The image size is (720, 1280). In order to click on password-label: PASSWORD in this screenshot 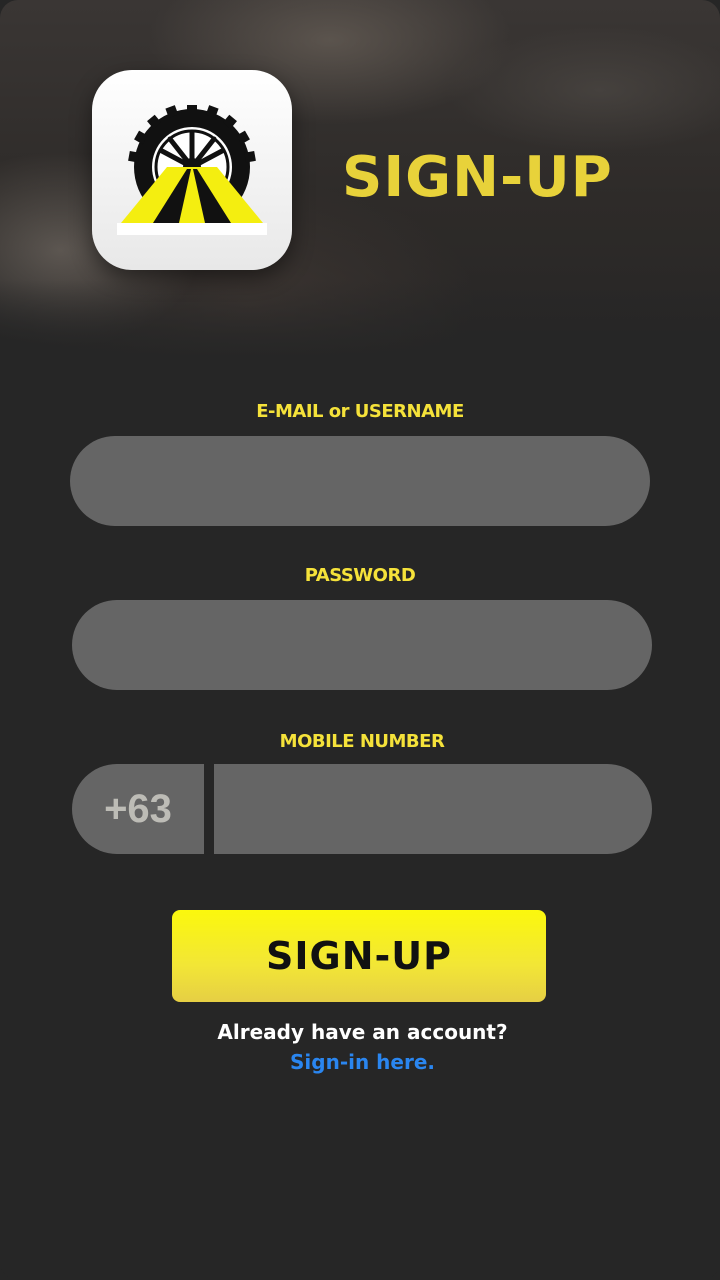, I will do `click(360, 575)`.